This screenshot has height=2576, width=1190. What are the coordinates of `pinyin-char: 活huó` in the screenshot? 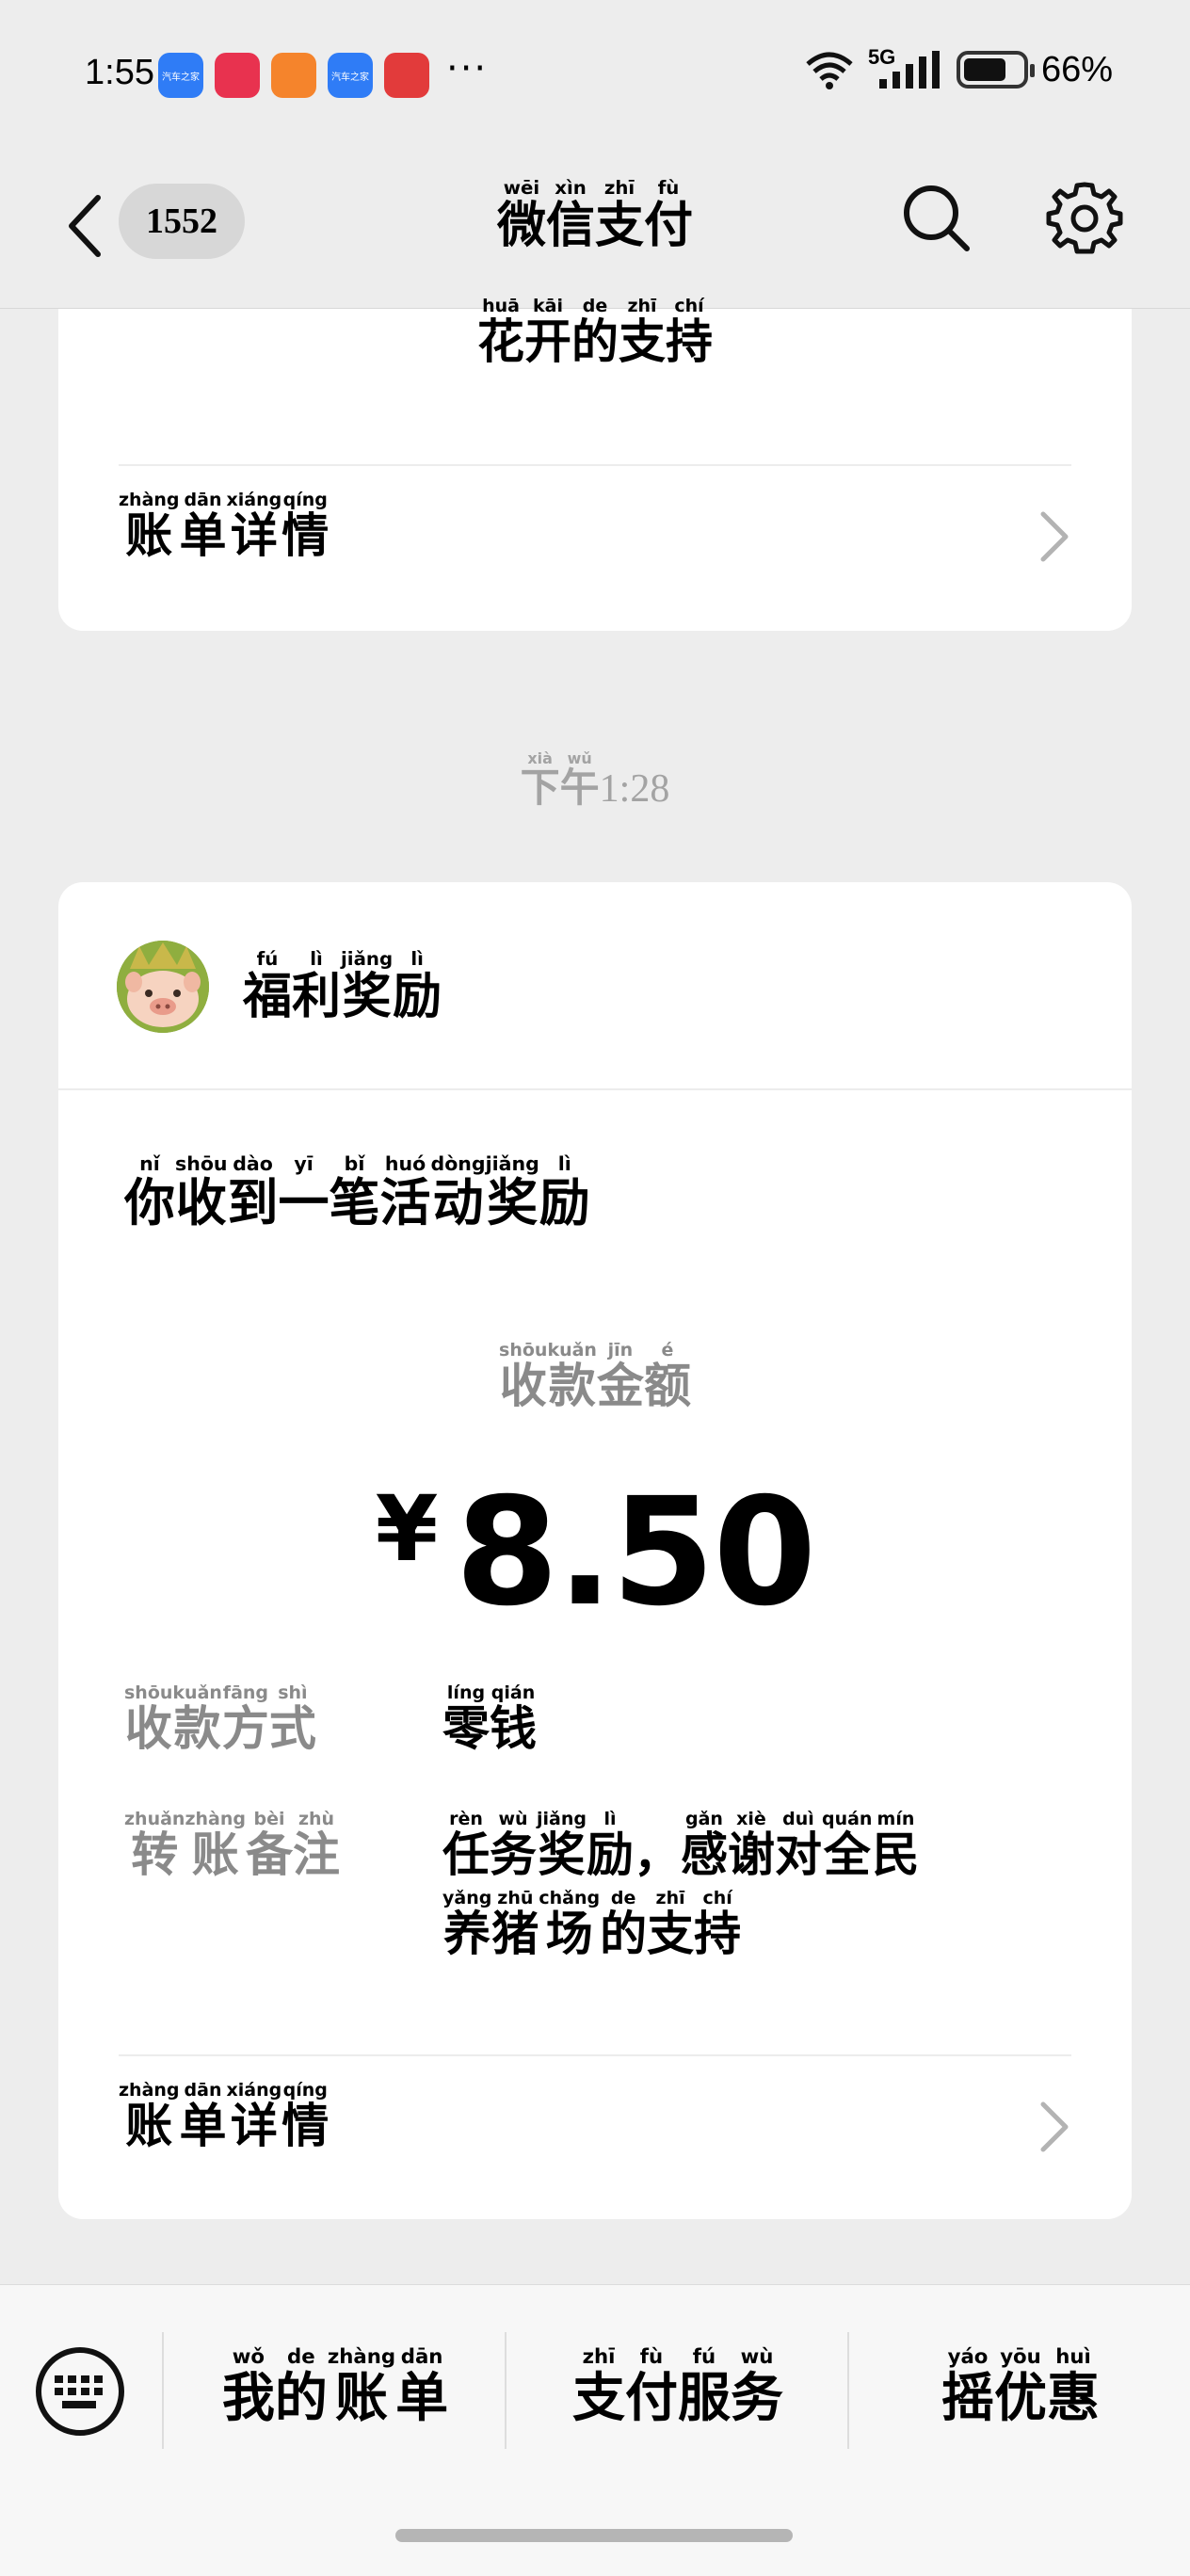 It's located at (405, 1192).